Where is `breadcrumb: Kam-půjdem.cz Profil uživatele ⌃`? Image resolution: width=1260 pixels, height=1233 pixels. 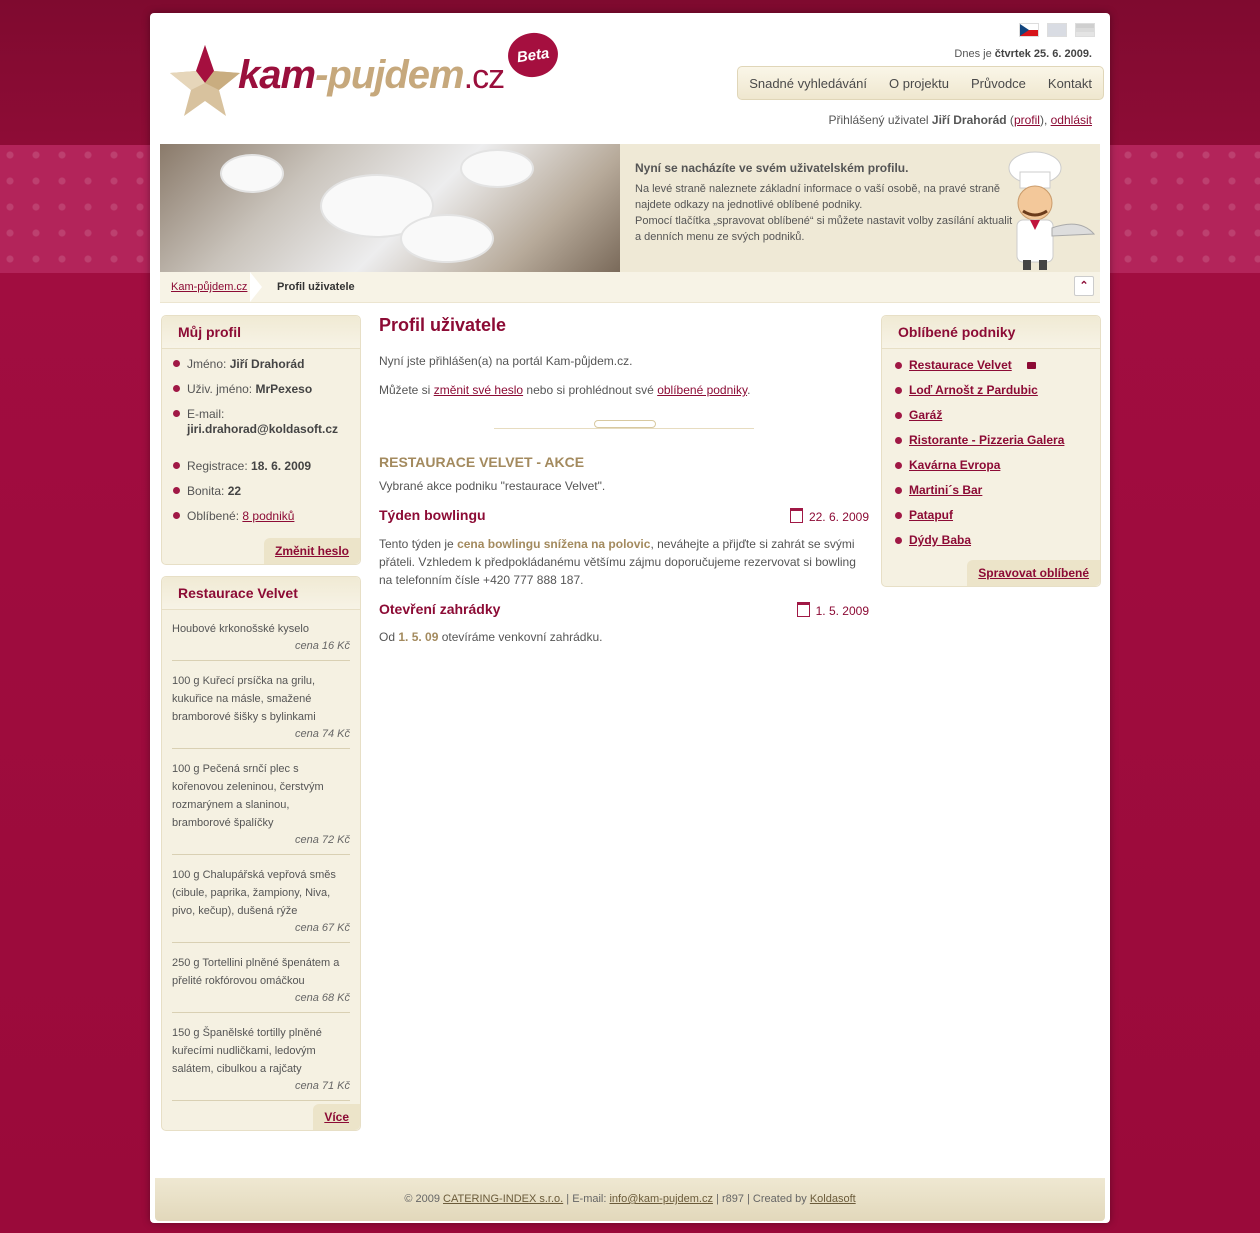
breadcrumb: Kam-půjdem.cz Profil uživatele ⌃ is located at coordinates (630, 287).